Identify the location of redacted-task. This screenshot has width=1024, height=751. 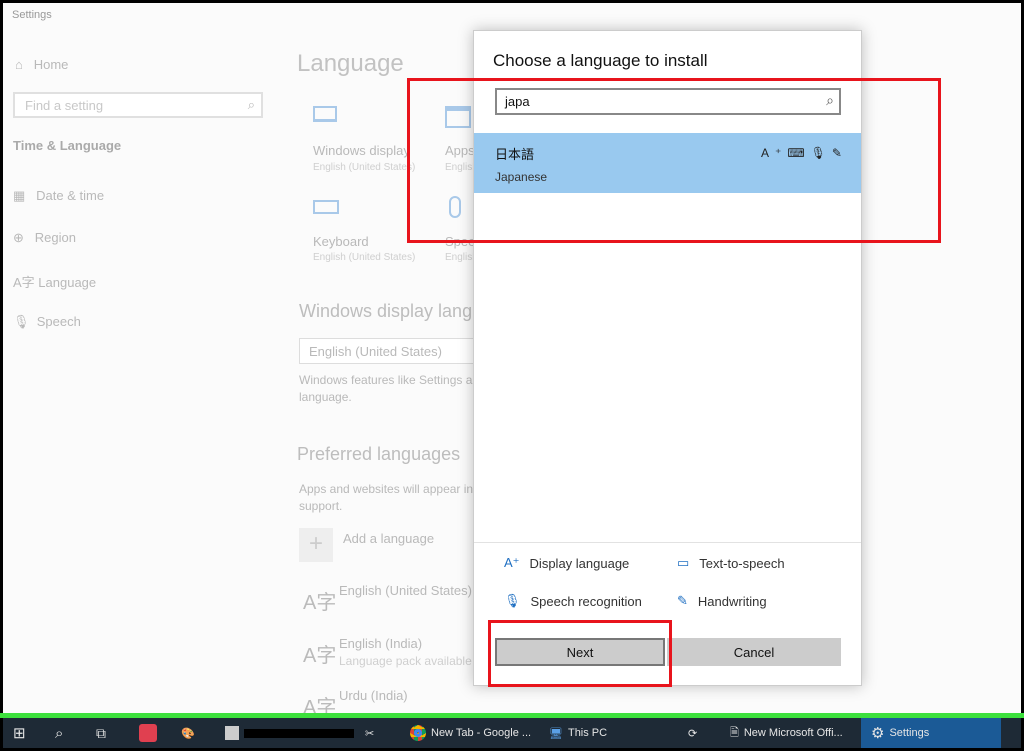
(289, 733).